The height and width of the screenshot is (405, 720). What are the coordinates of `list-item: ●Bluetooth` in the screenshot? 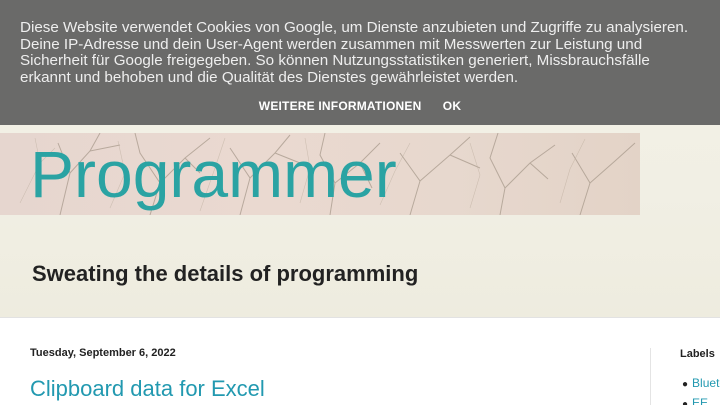 It's located at (701, 386).